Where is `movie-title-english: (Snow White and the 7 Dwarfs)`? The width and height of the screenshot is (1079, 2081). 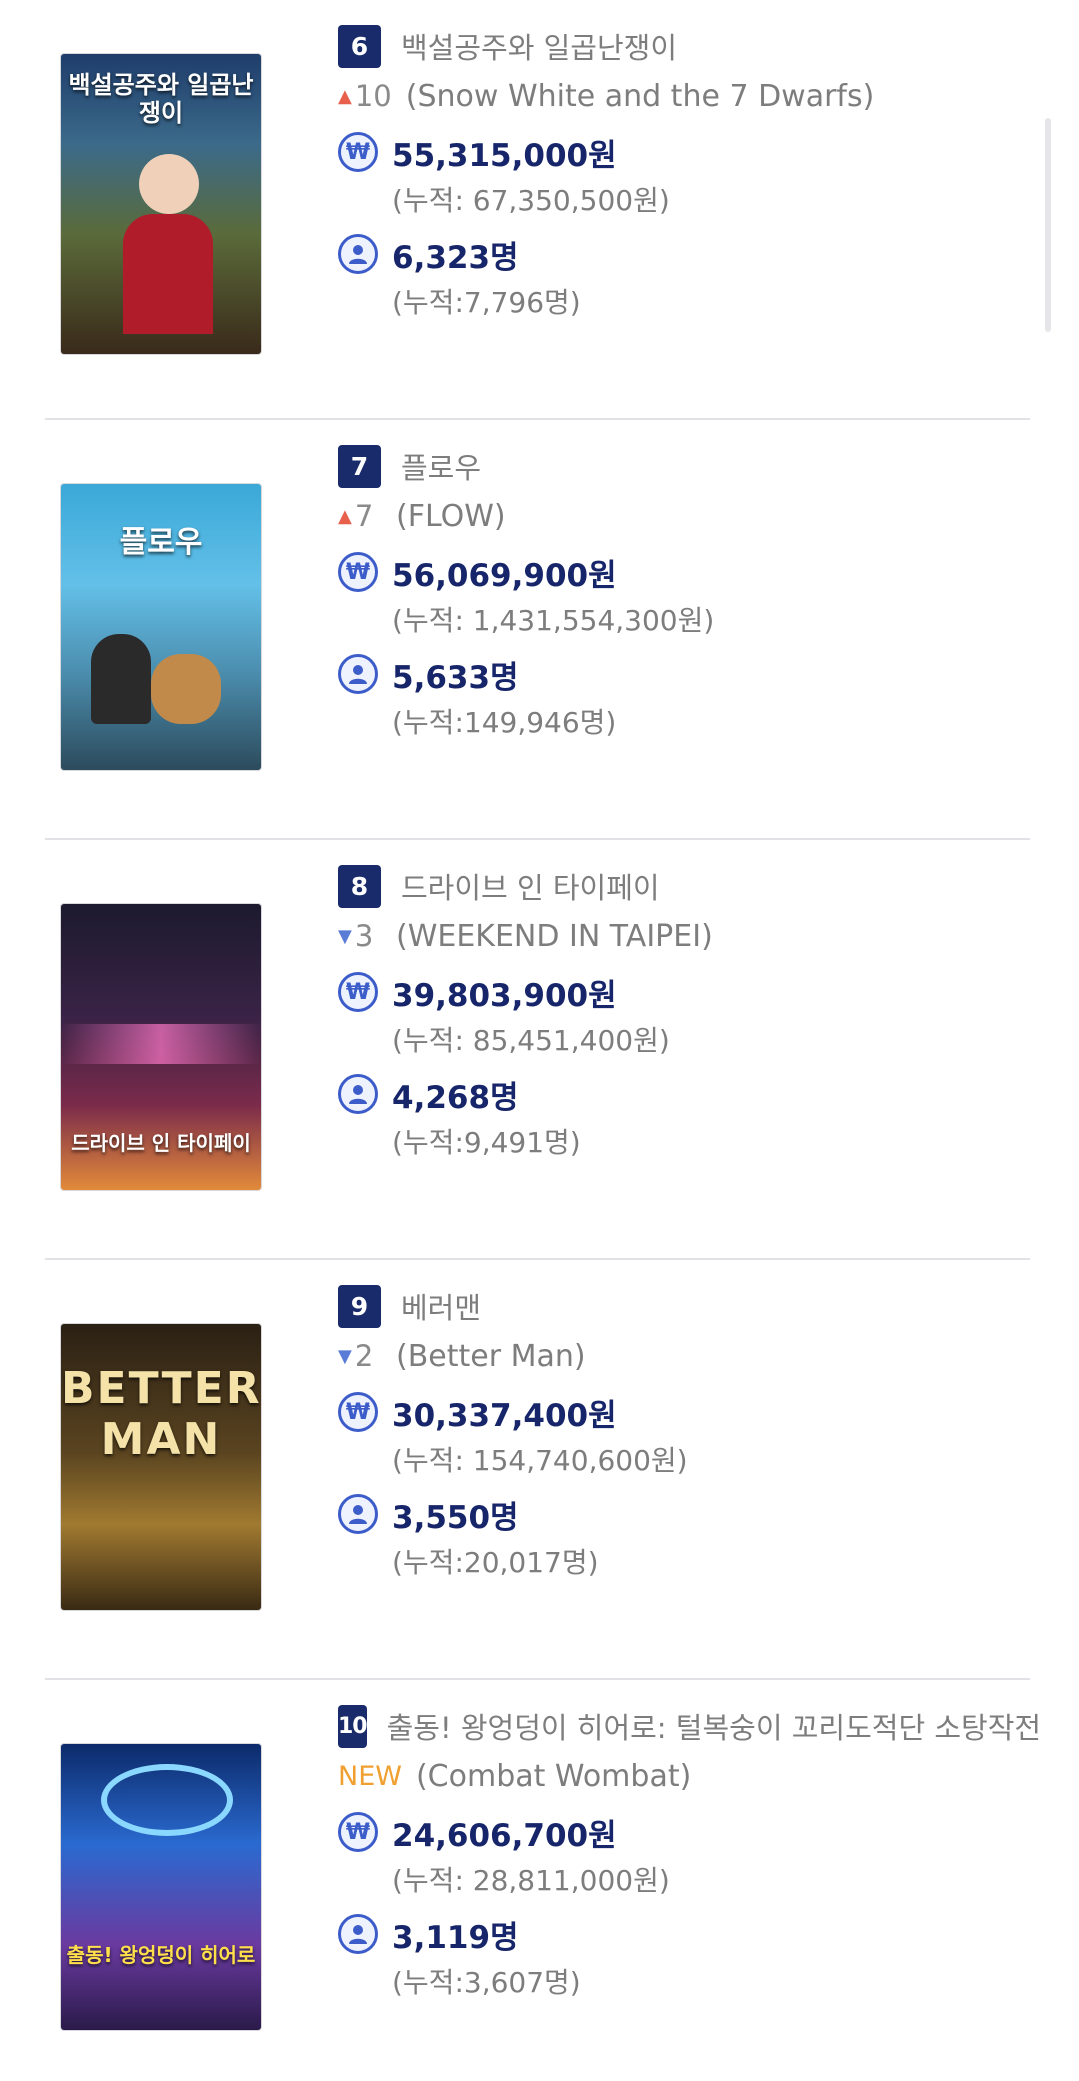
movie-title-english: (Snow White and the 7 Dwarfs) is located at coordinates (640, 96).